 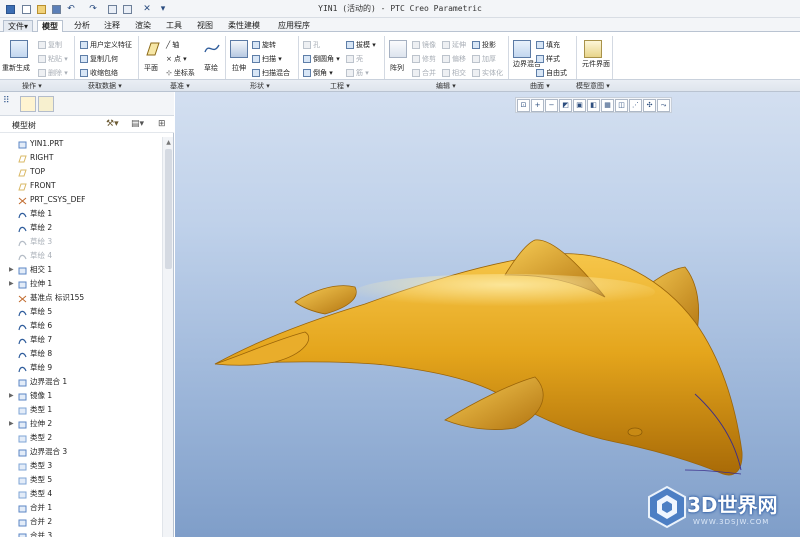 What do you see at coordinates (81, 256) in the screenshot?
I see `tree-item: 草绘 4` at bounding box center [81, 256].